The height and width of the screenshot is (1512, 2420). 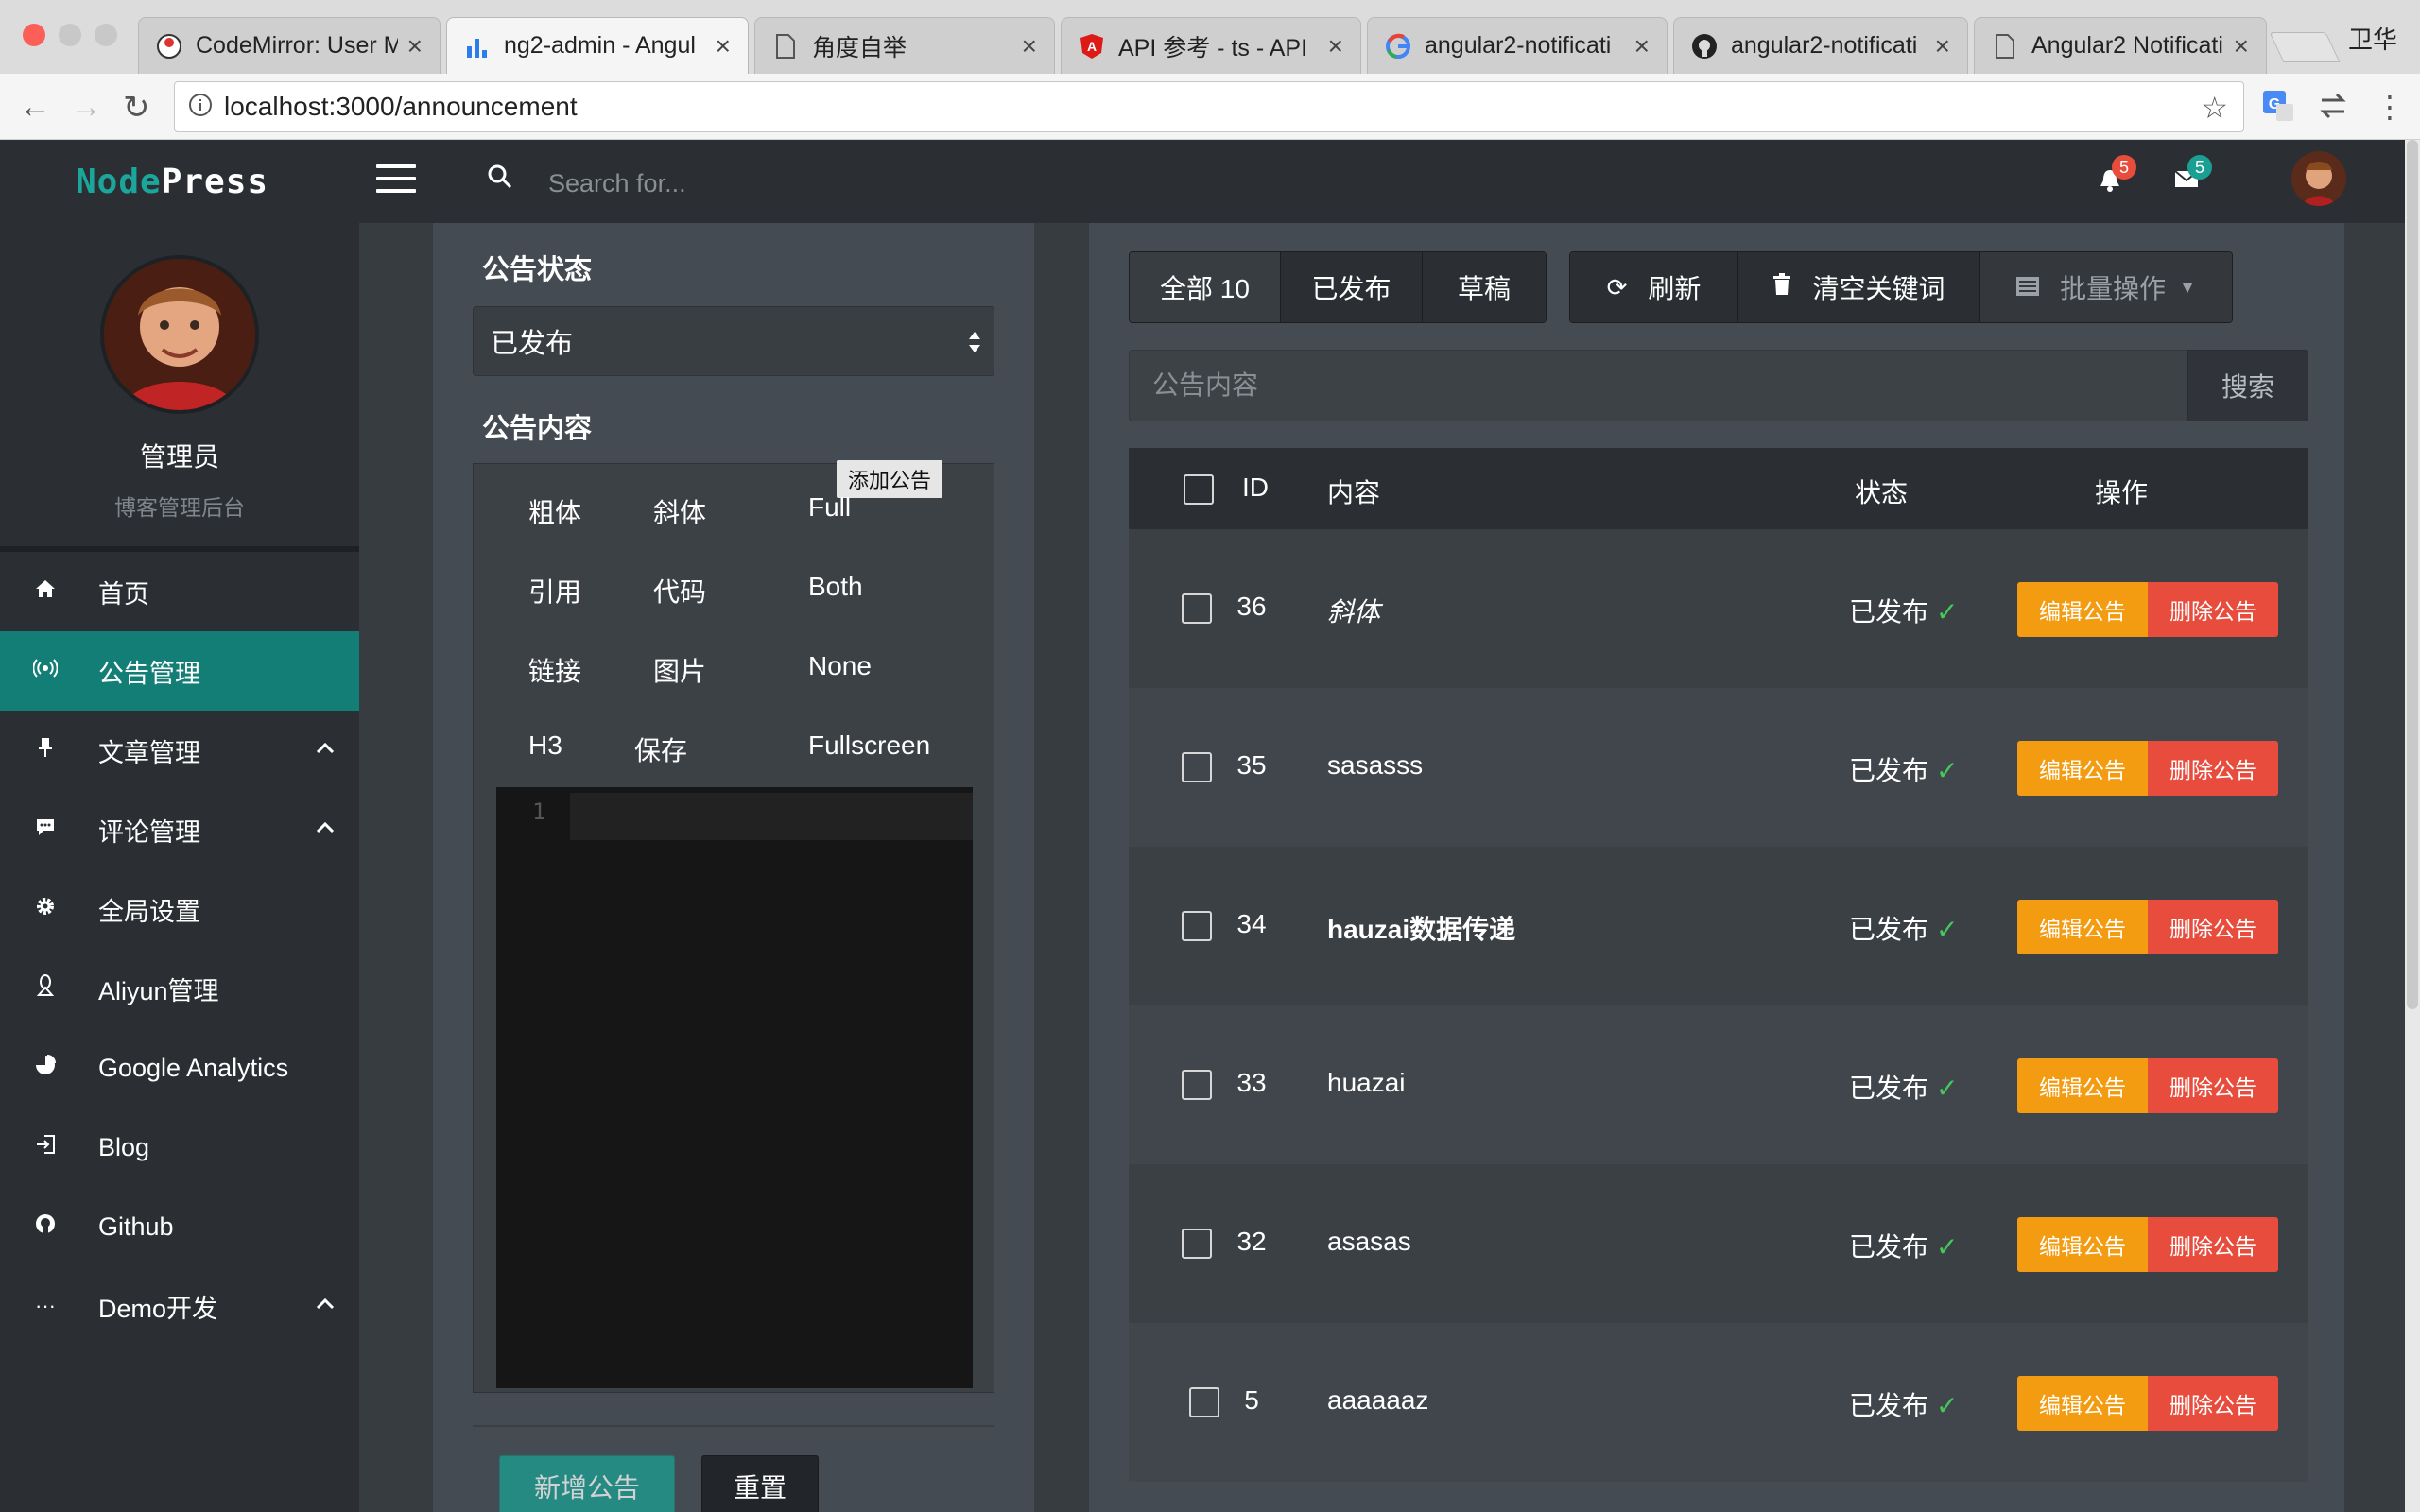 What do you see at coordinates (554, 670) in the screenshot?
I see `toolbar-link-button: 链接` at bounding box center [554, 670].